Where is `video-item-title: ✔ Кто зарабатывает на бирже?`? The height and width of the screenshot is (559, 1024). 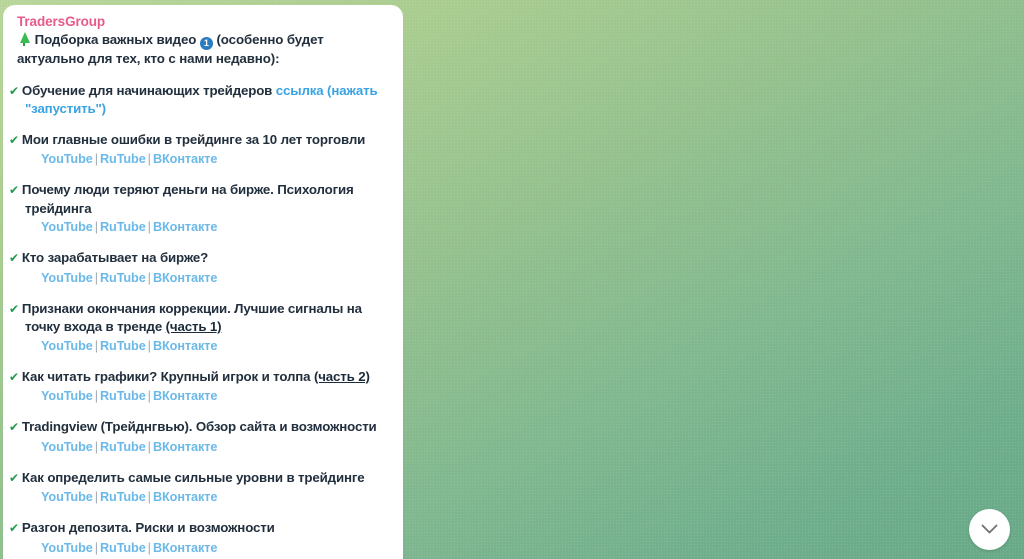
video-item-title: ✔ Кто зарабатывает на бирже? is located at coordinates (199, 258).